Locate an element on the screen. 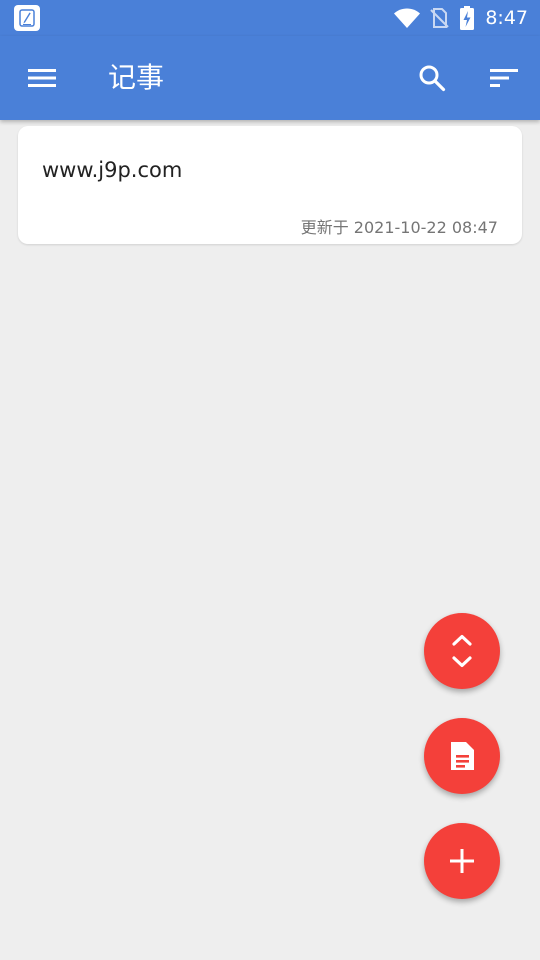  add-note-button is located at coordinates (462, 861).